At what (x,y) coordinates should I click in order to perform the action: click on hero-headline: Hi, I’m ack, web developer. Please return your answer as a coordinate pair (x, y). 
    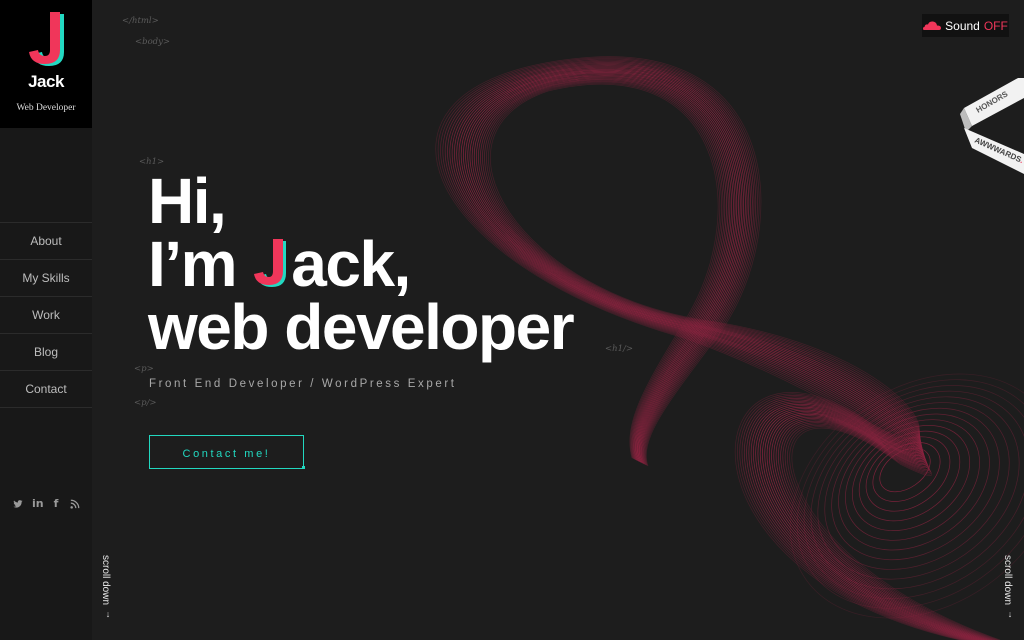
    Looking at the image, I should click on (361, 264).